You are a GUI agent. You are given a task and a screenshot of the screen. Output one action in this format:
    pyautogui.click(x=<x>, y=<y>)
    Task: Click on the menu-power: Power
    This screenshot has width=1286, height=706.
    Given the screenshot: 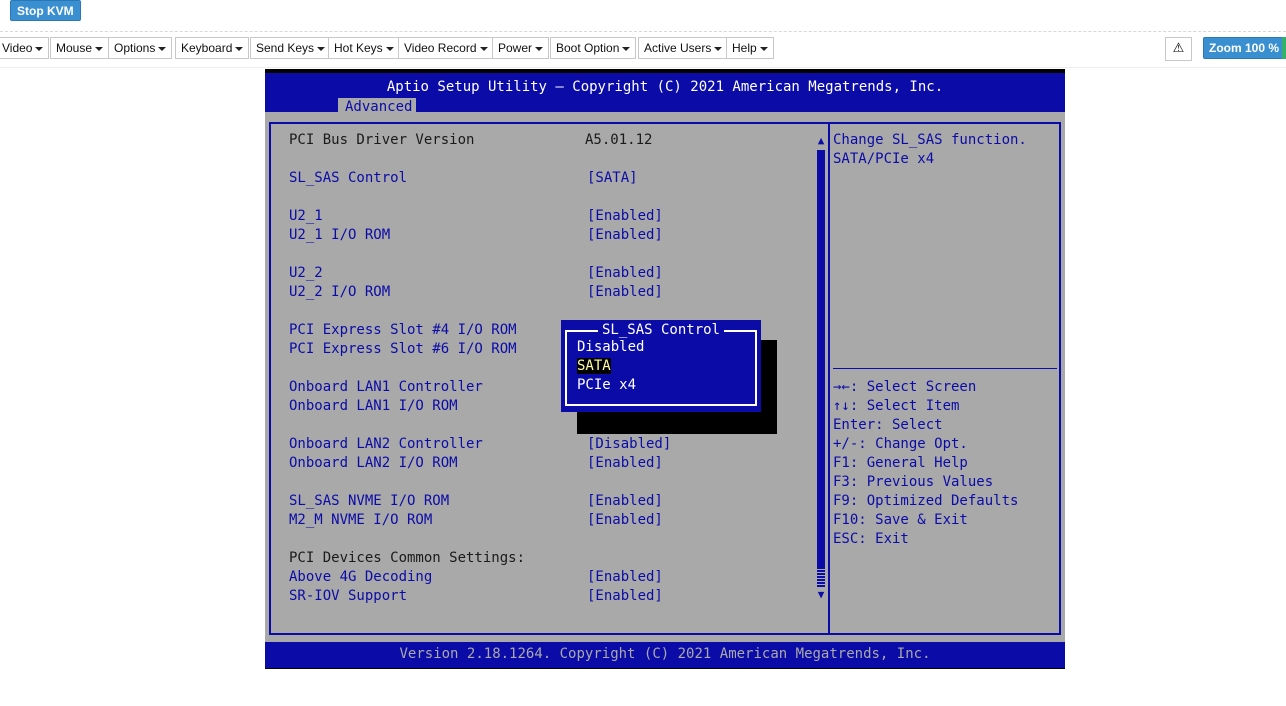 What is the action you would take?
    pyautogui.click(x=521, y=48)
    